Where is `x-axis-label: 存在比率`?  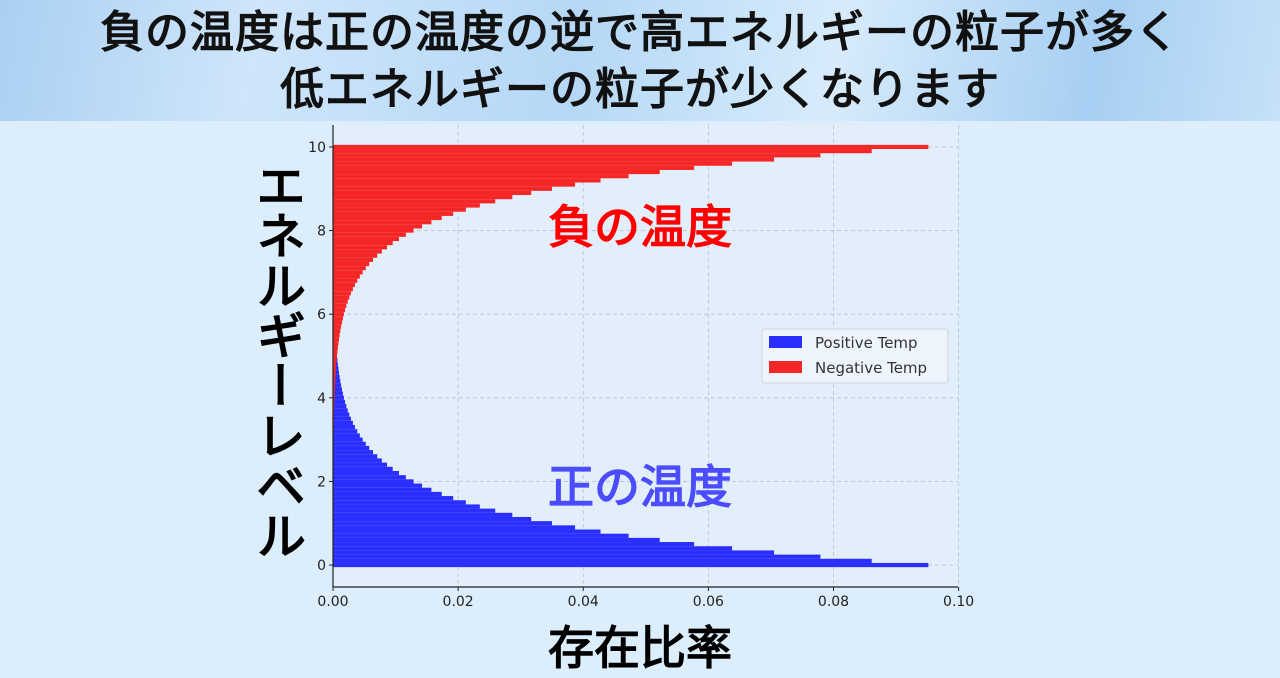 x-axis-label: 存在比率 is located at coordinates (640, 645).